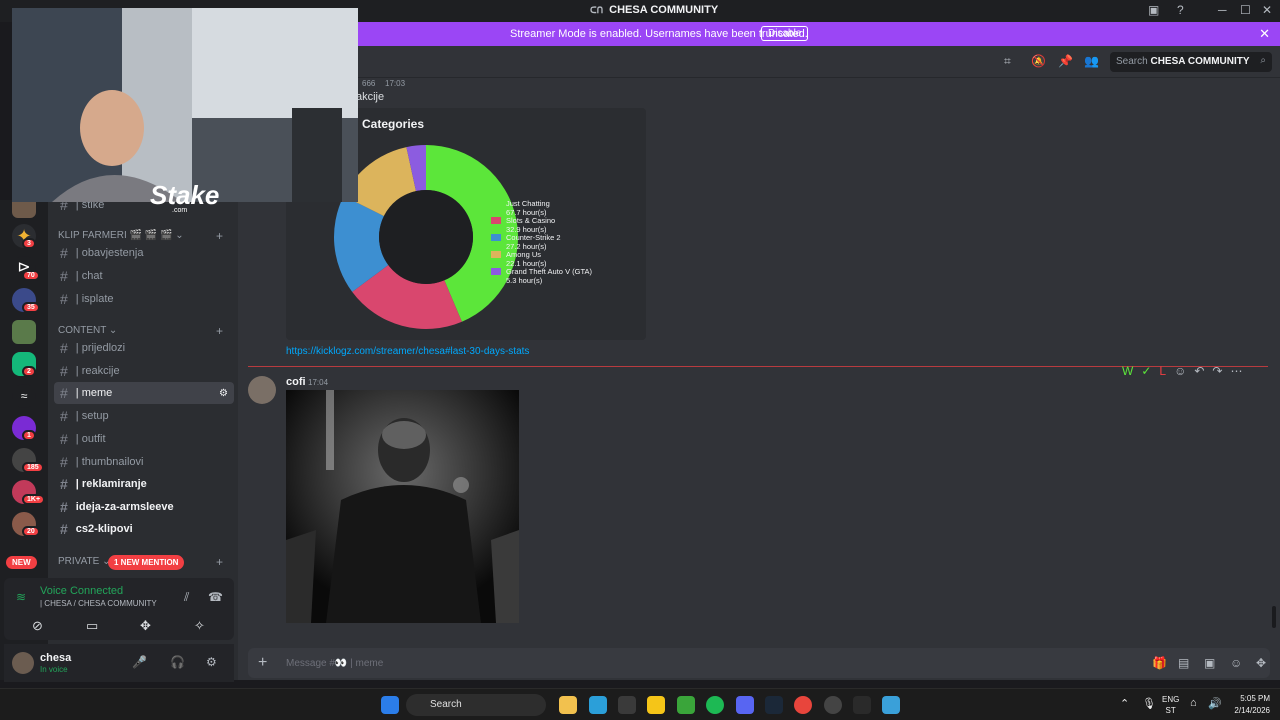  I want to click on channel-reakcije: # | reakcije, so click(144, 371).